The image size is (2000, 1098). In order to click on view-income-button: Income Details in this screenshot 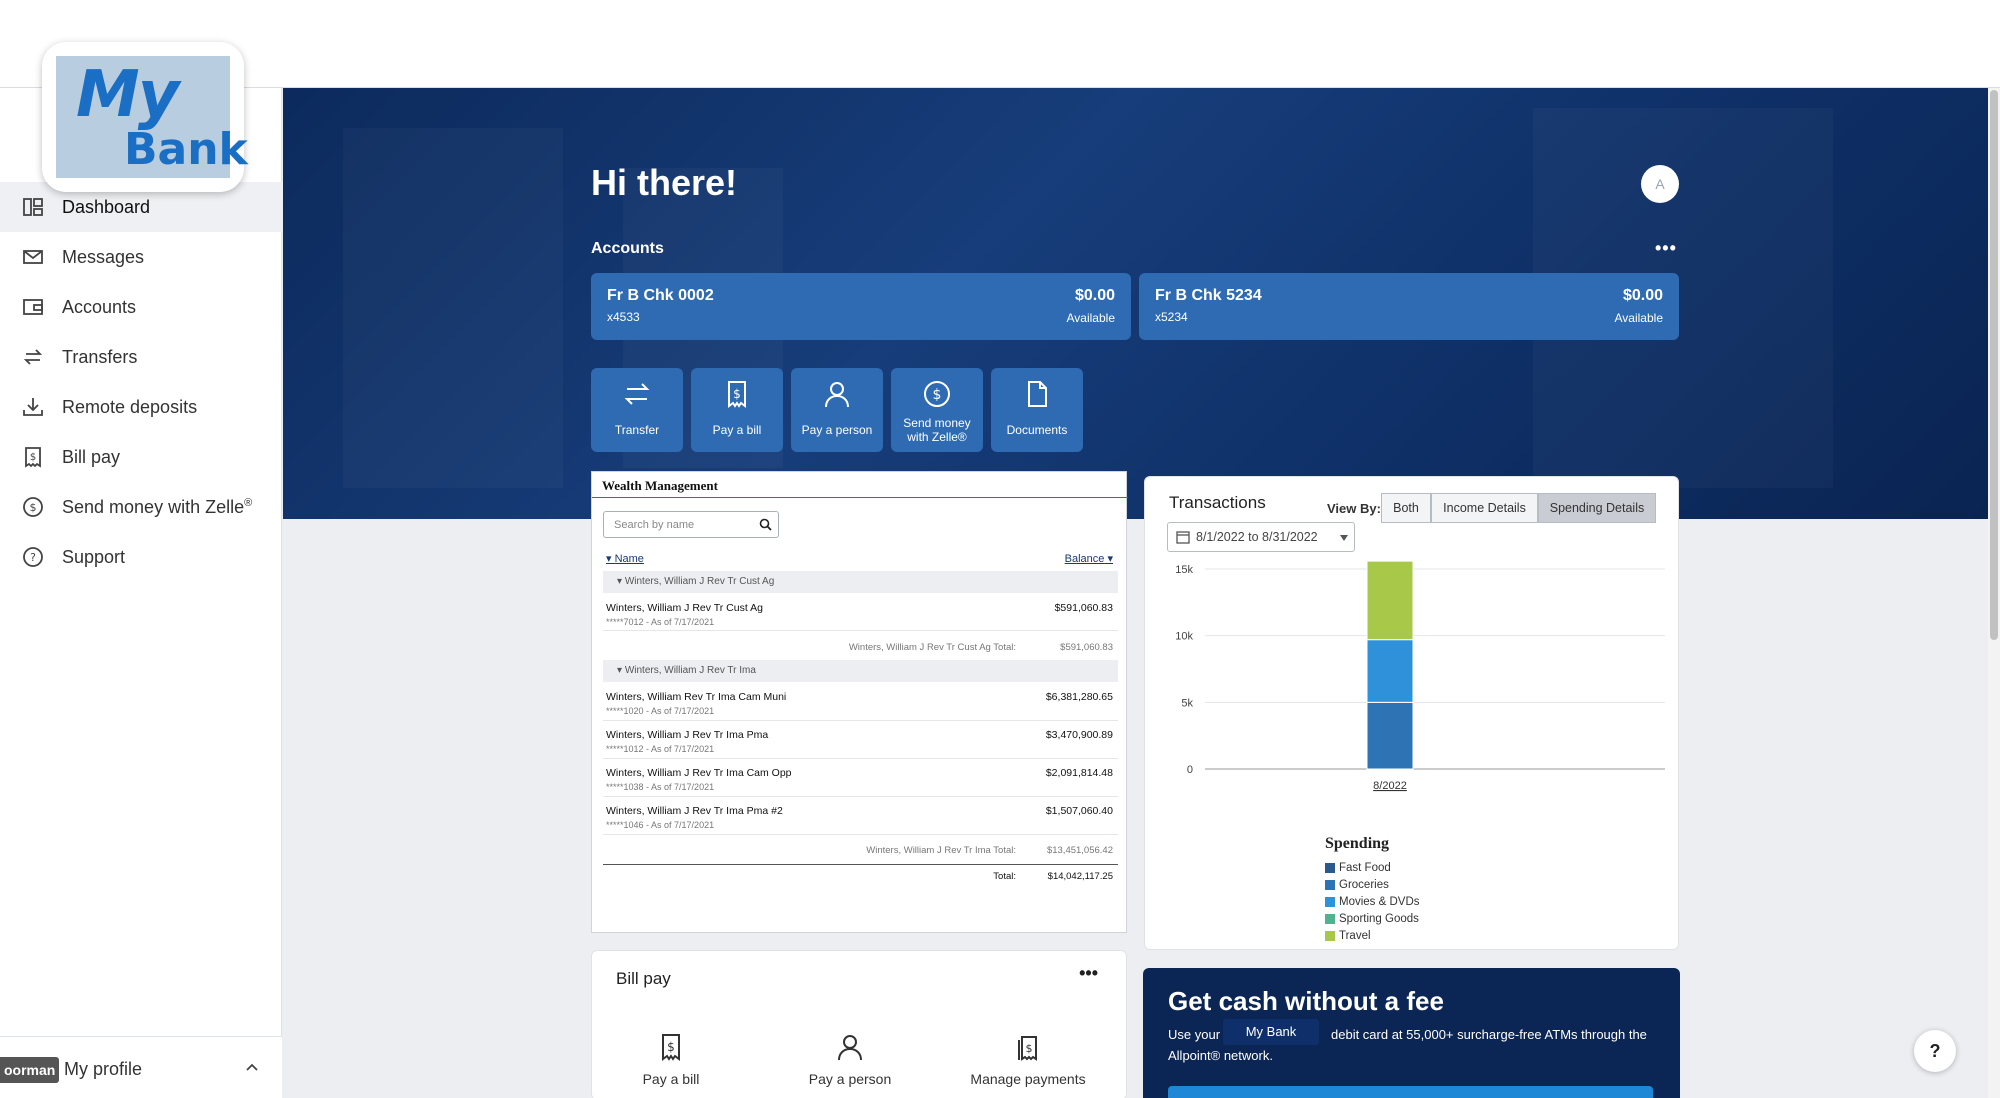, I will do `click(1484, 508)`.